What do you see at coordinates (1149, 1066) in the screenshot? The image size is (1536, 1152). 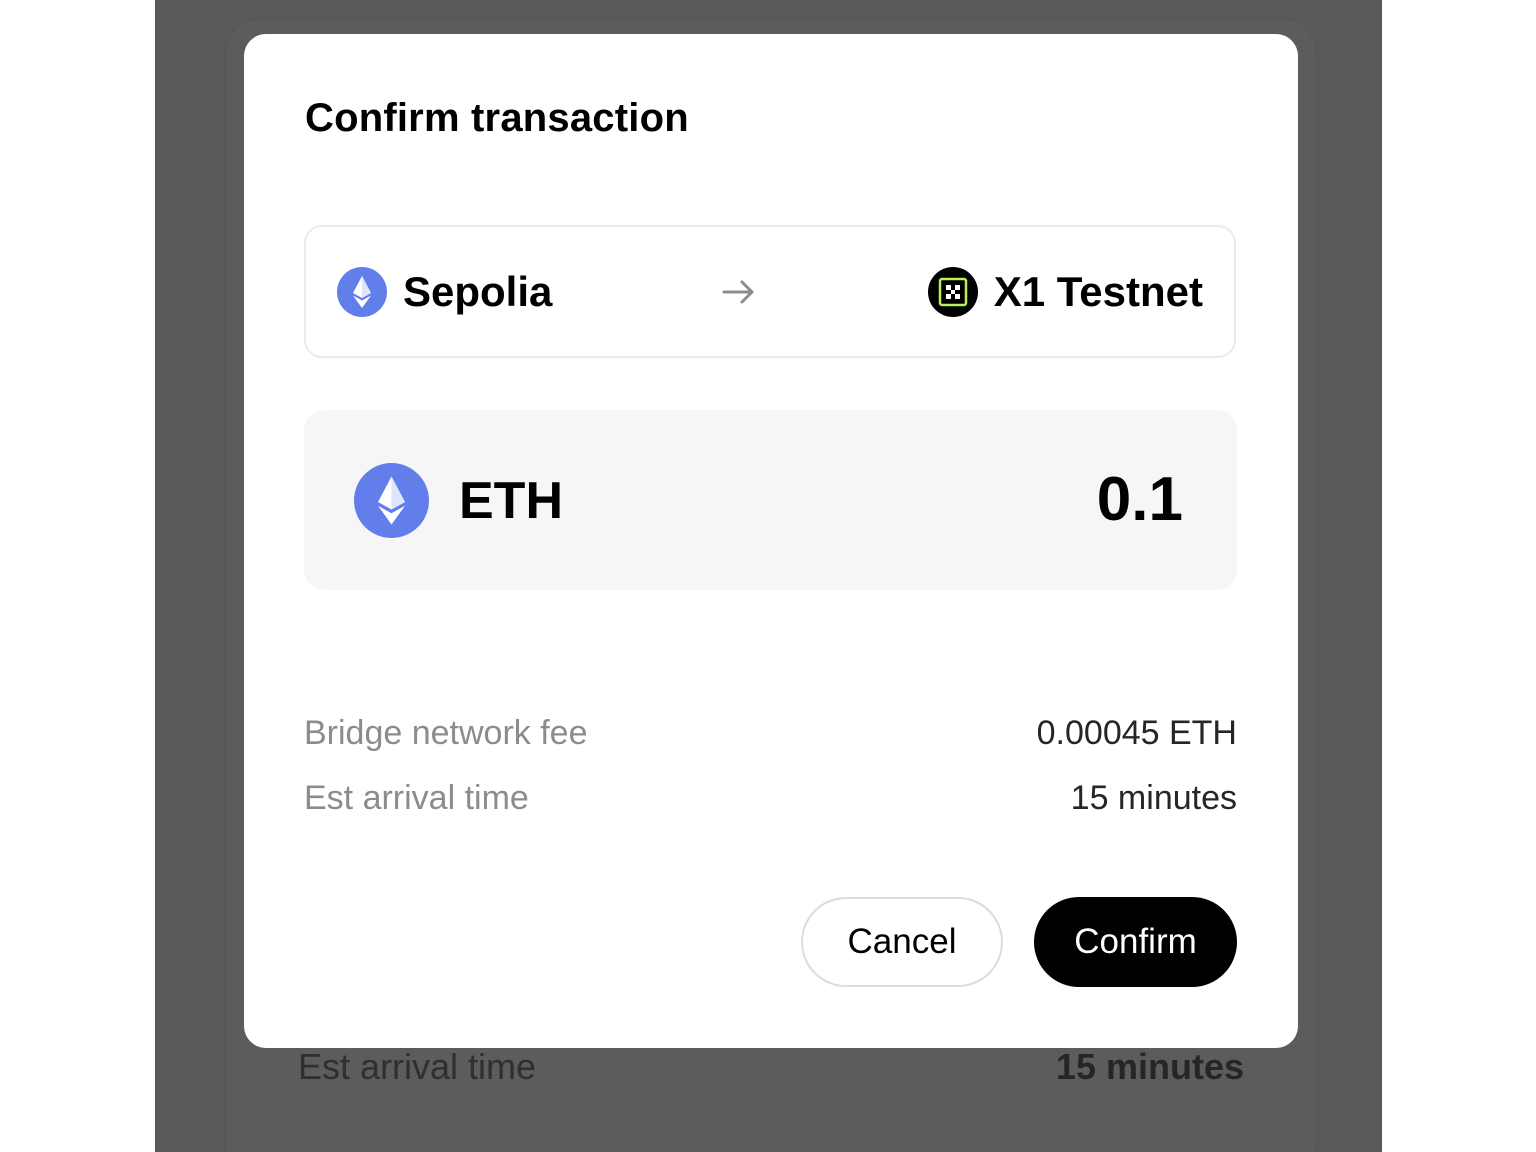 I see `background-arrival-value: 15 minutes` at bounding box center [1149, 1066].